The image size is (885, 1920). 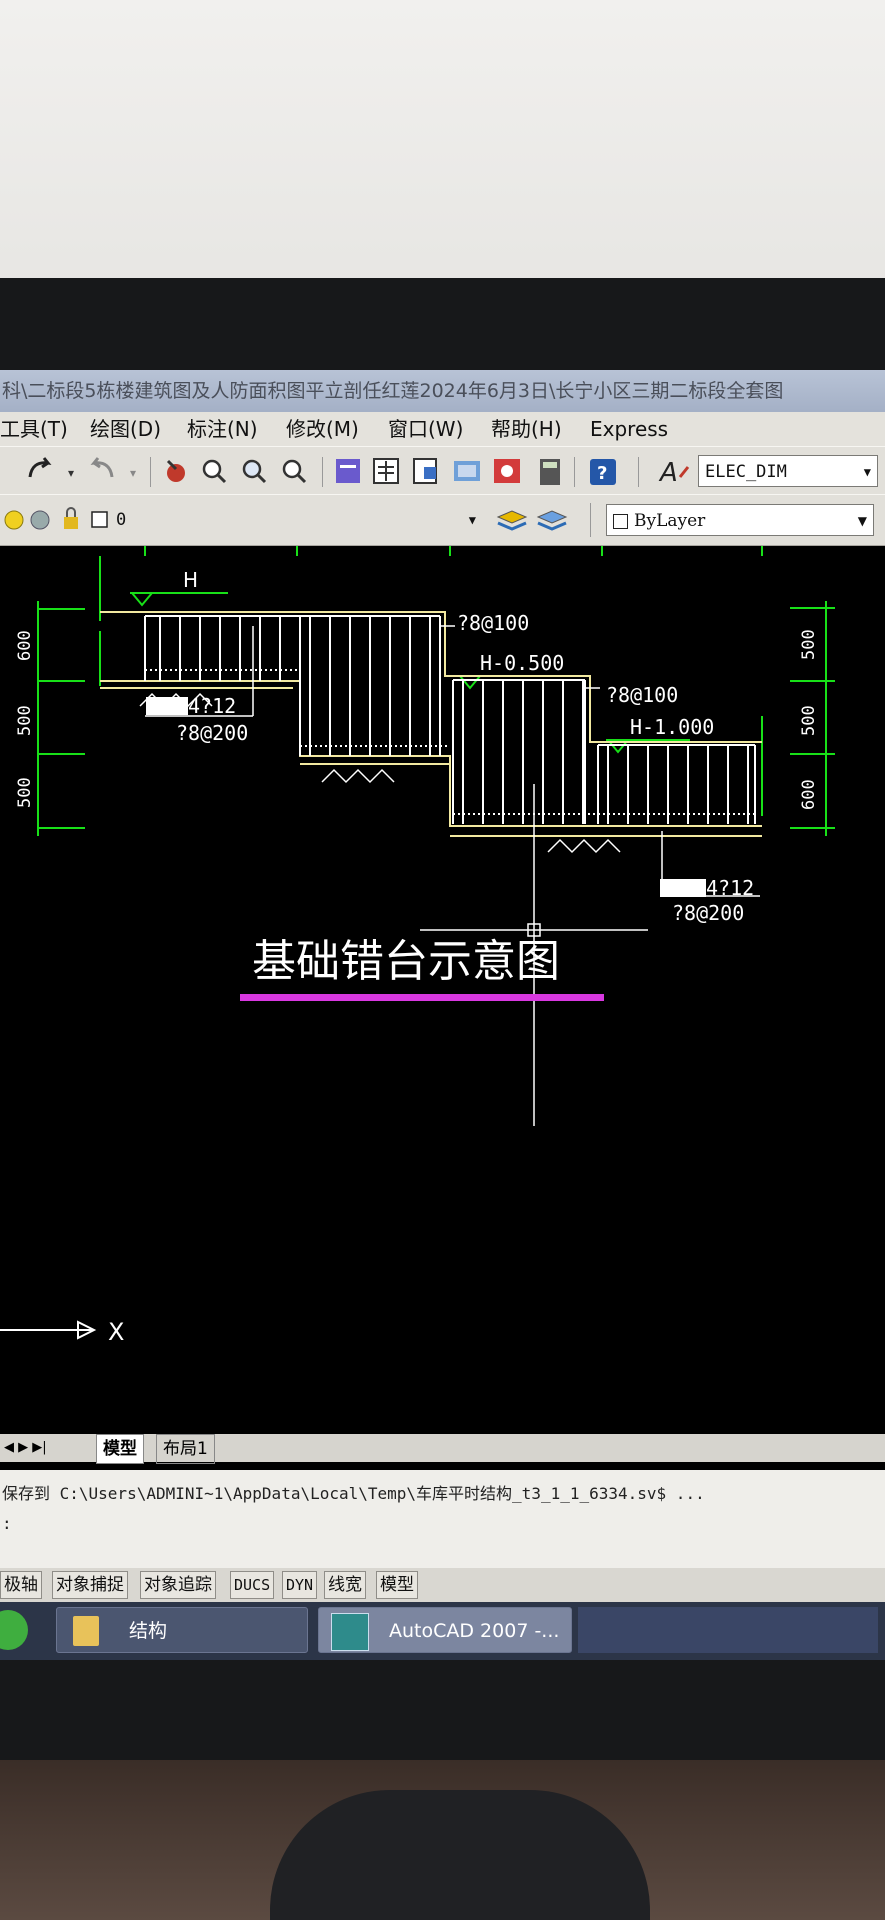 What do you see at coordinates (422, 997) in the screenshot?
I see `title-underline` at bounding box center [422, 997].